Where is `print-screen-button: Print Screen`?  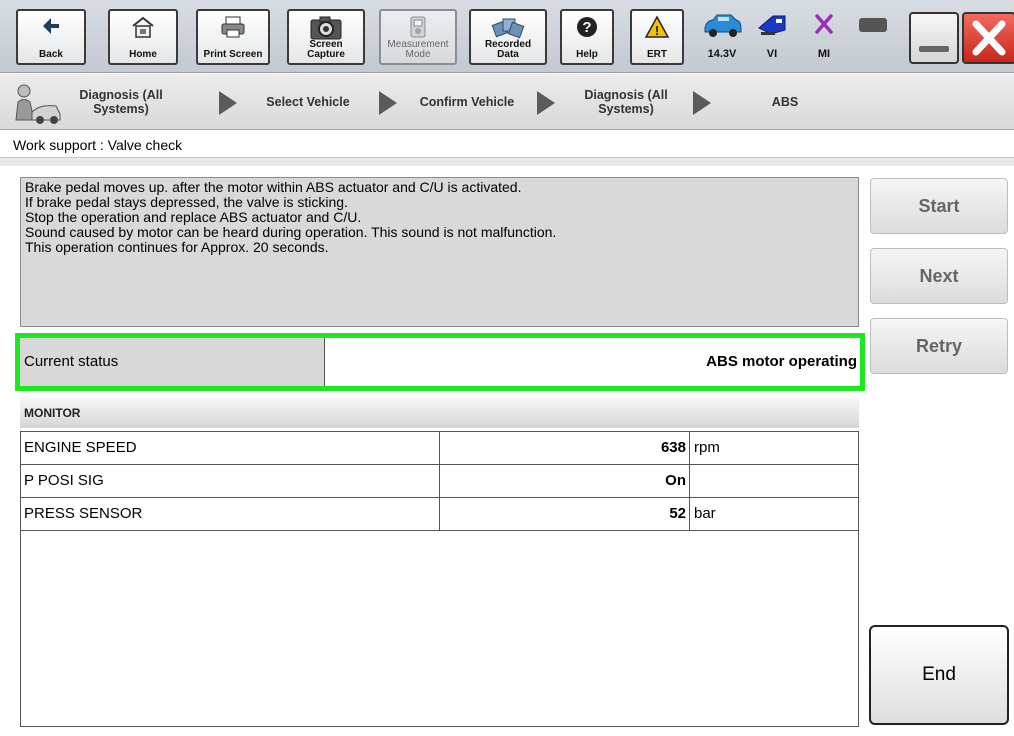 print-screen-button: Print Screen is located at coordinates (233, 37).